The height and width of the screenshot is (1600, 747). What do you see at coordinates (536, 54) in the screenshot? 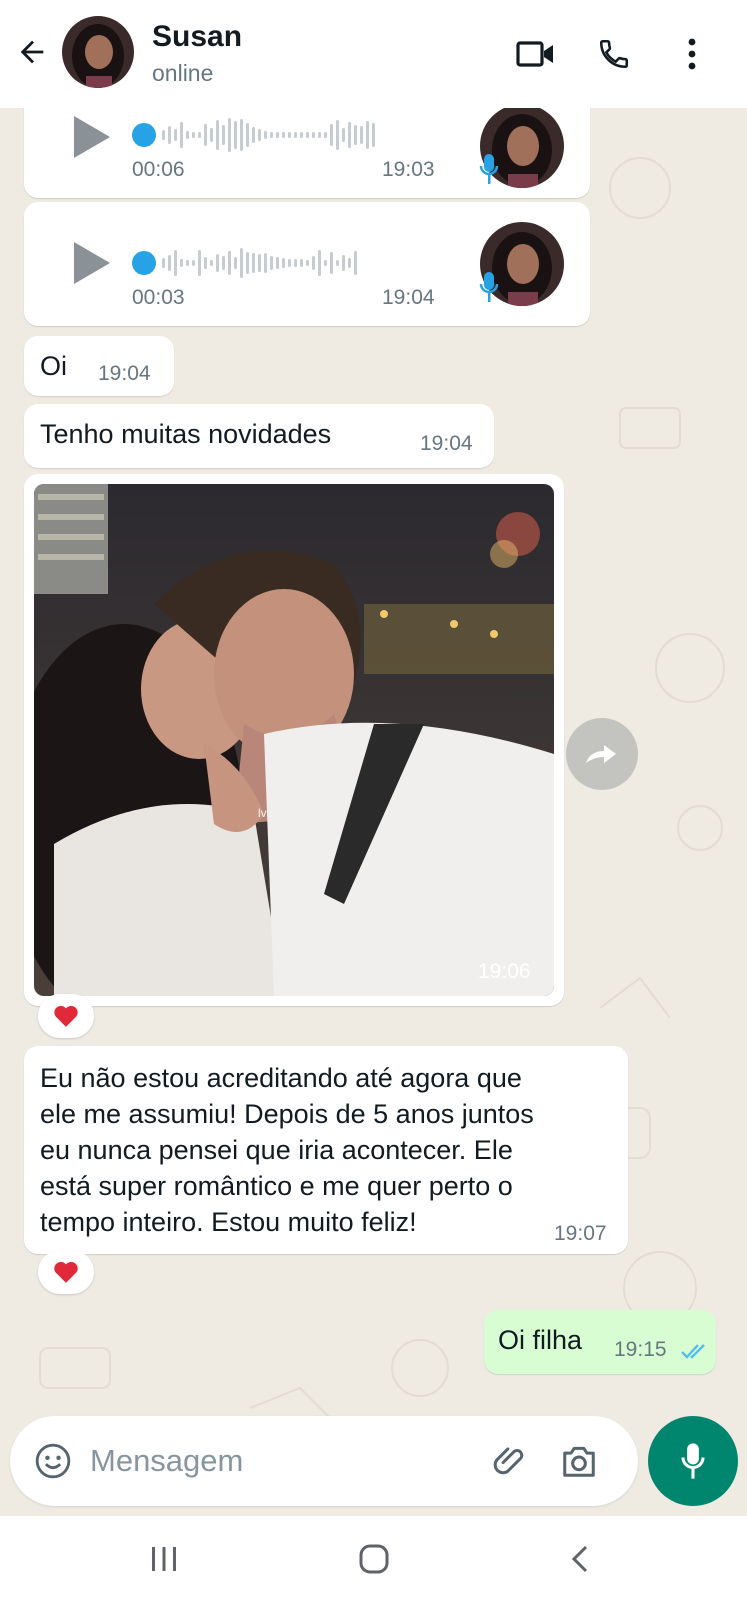
I see `video-call-icon` at bounding box center [536, 54].